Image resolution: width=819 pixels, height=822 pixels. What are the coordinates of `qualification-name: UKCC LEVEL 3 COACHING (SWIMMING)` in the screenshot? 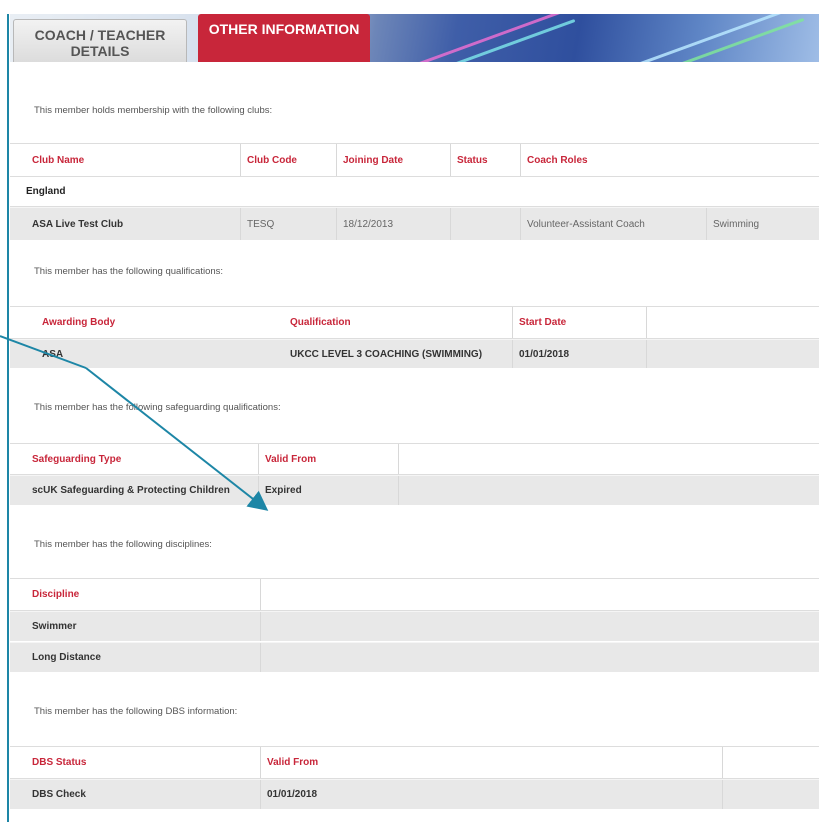 It's located at (386, 354).